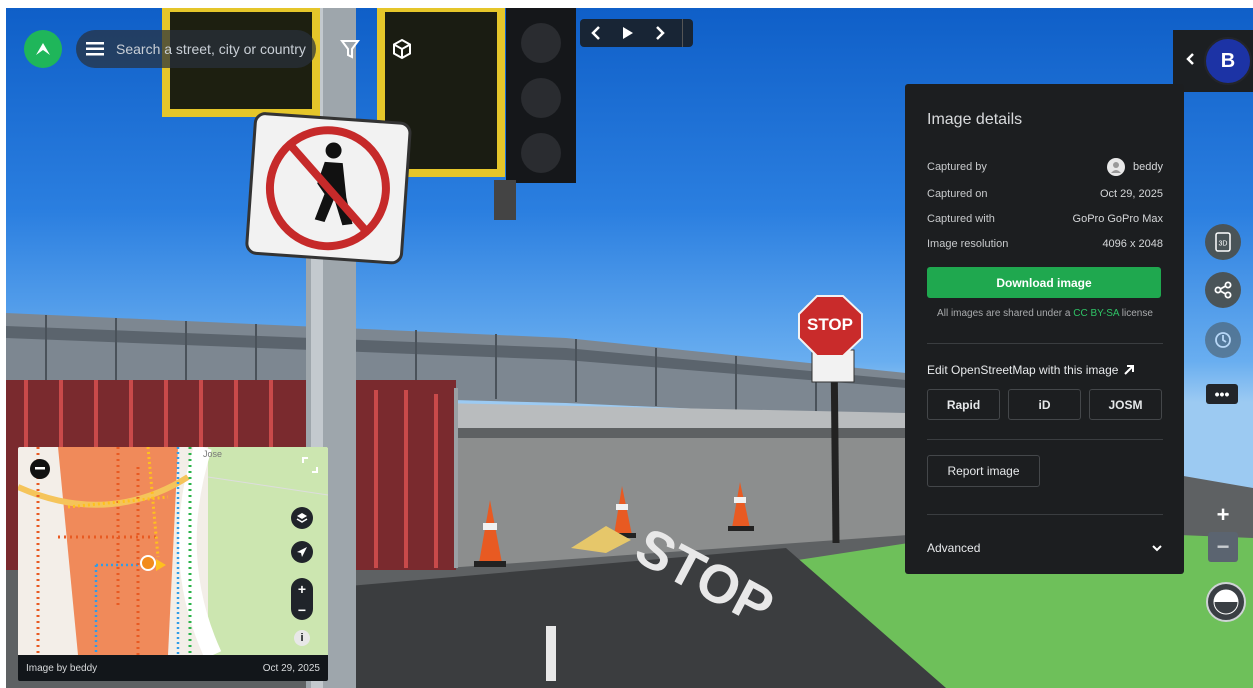 This screenshot has height=688, width=1253. What do you see at coordinates (1045, 167) in the screenshot?
I see `captured-by-row: Captured by beddy` at bounding box center [1045, 167].